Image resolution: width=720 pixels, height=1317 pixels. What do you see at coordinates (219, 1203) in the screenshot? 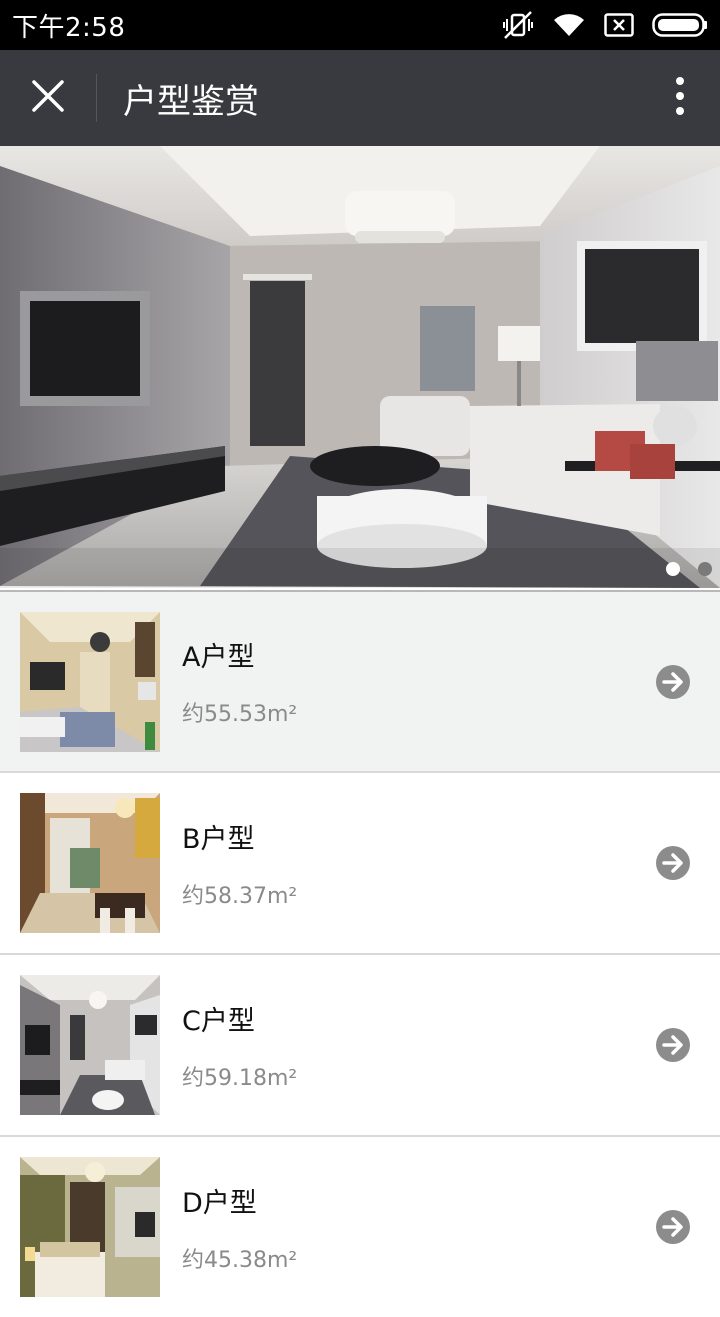
I see `unit-name: D户型` at bounding box center [219, 1203].